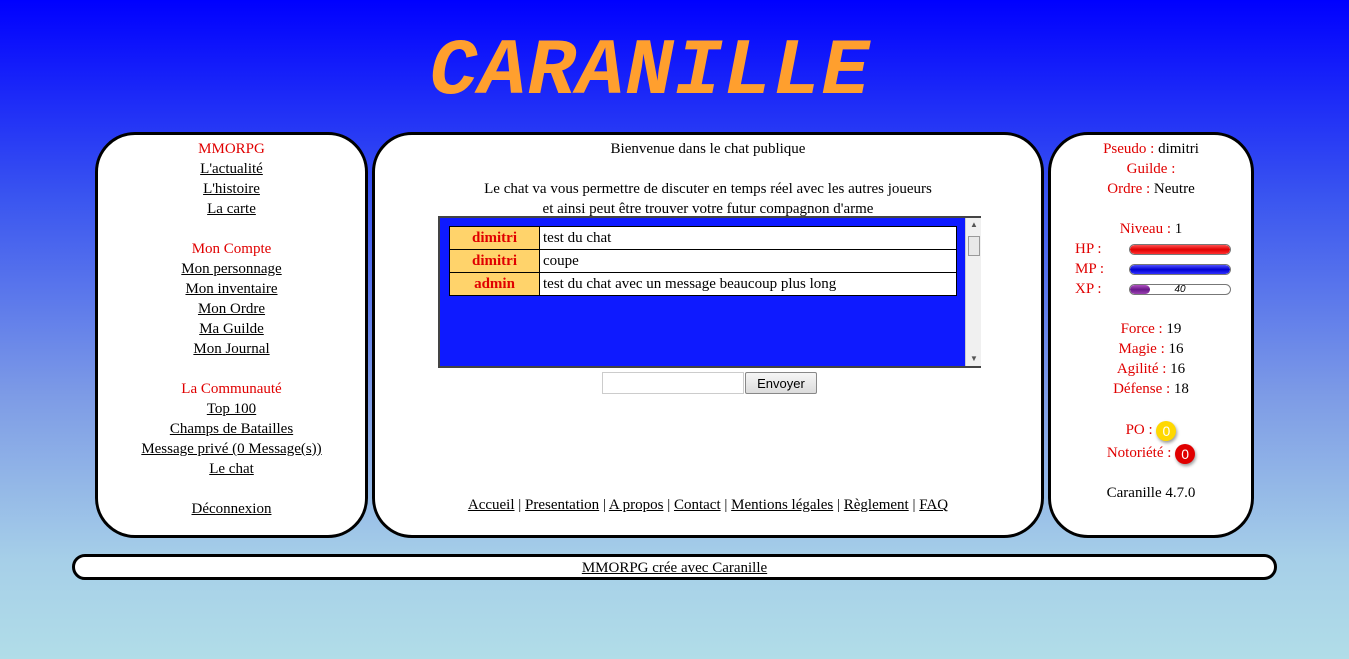  Describe the element at coordinates (876, 505) in the screenshot. I see `nav-link-reglement: Règlement` at that location.